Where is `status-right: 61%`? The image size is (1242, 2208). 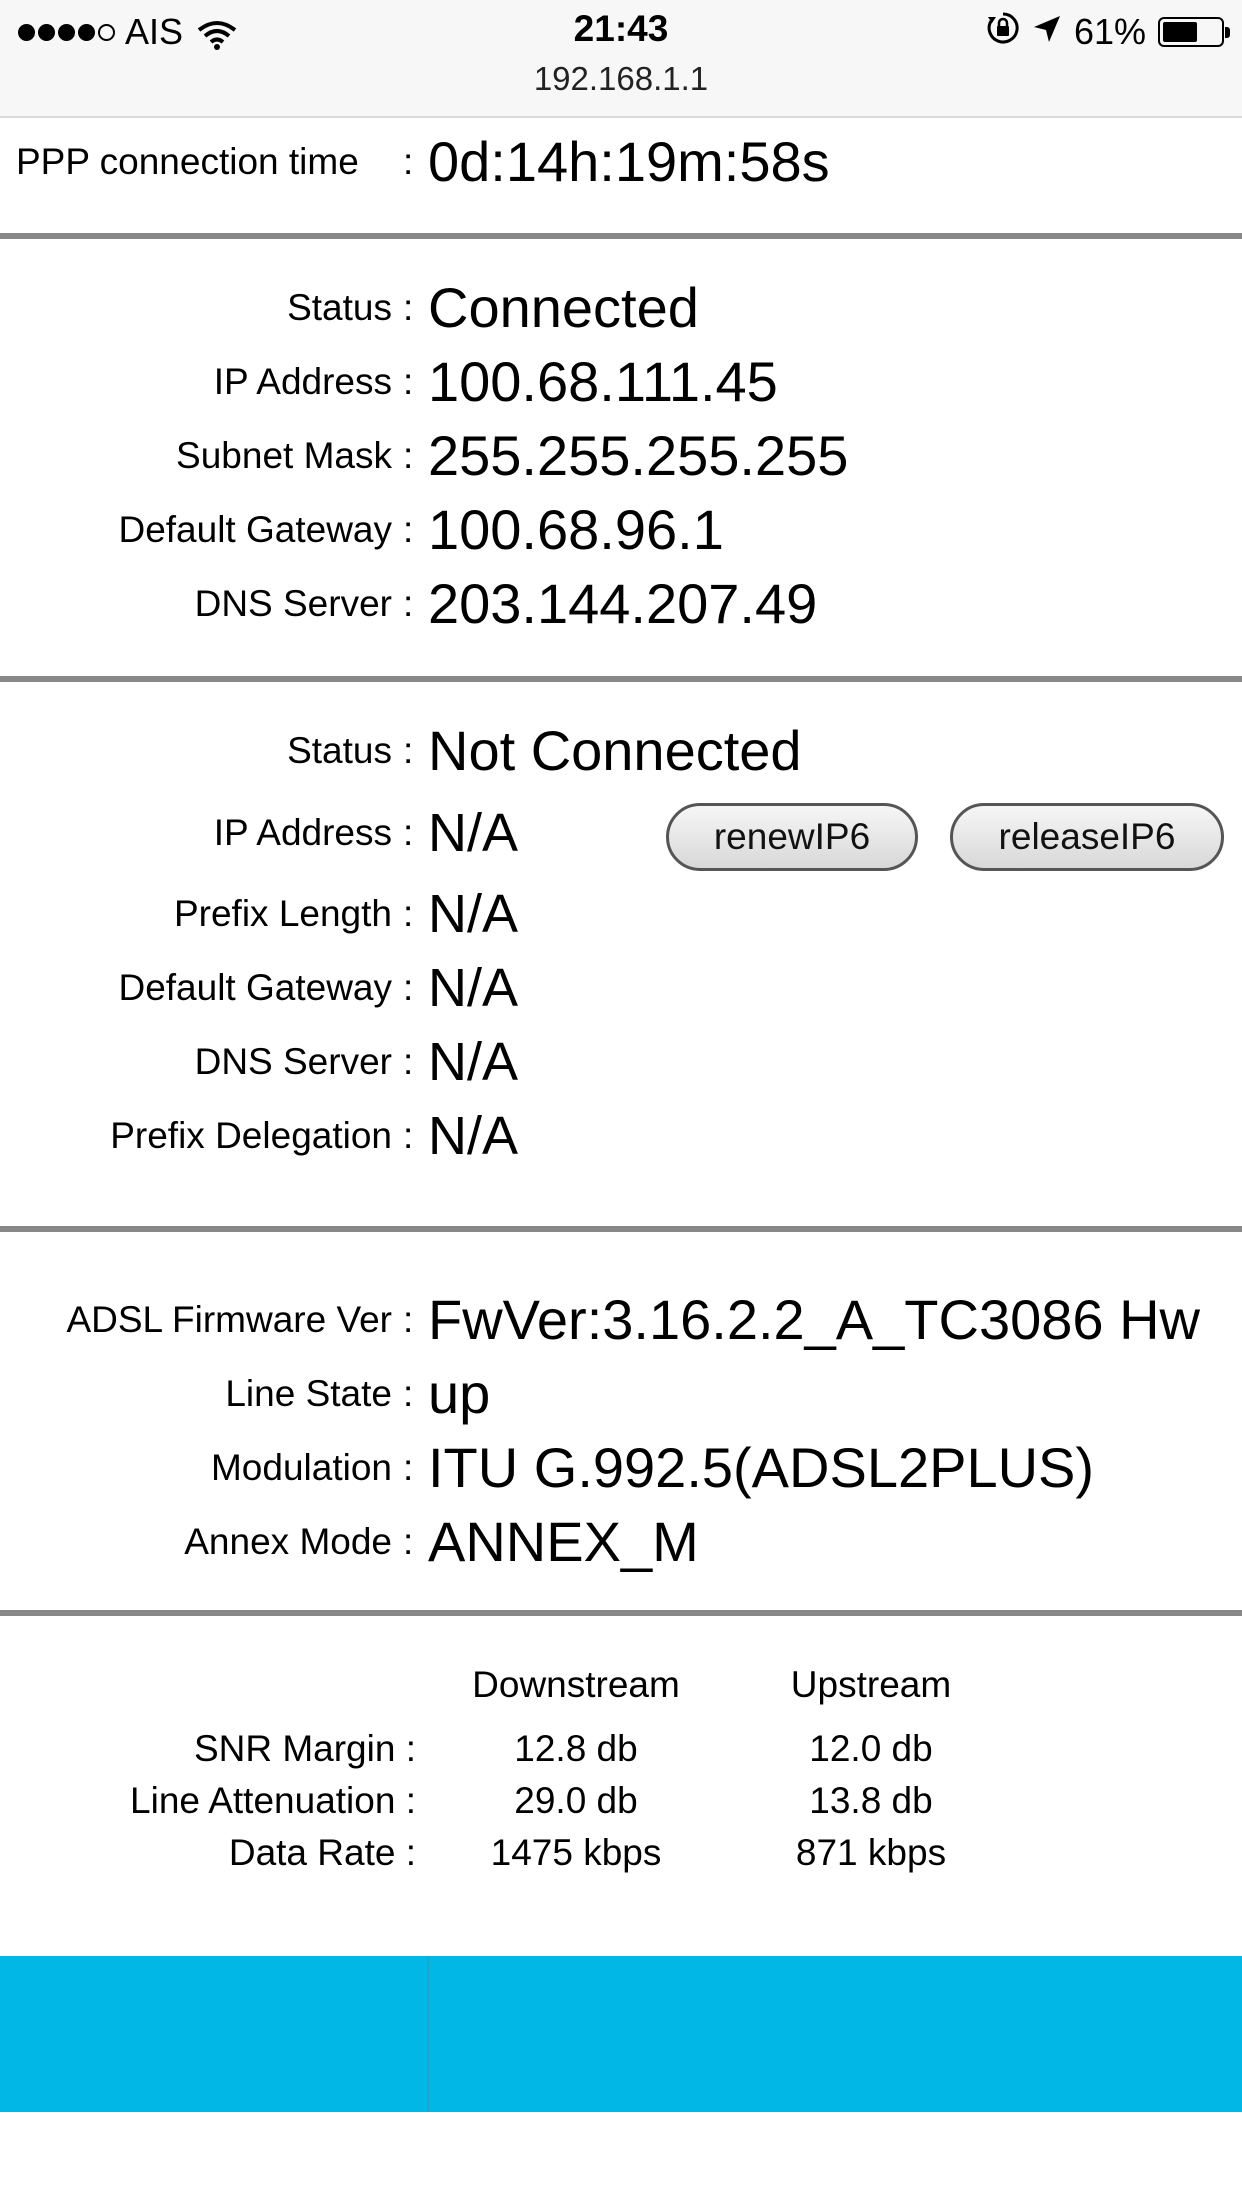
status-right: 61% is located at coordinates (1108, 32).